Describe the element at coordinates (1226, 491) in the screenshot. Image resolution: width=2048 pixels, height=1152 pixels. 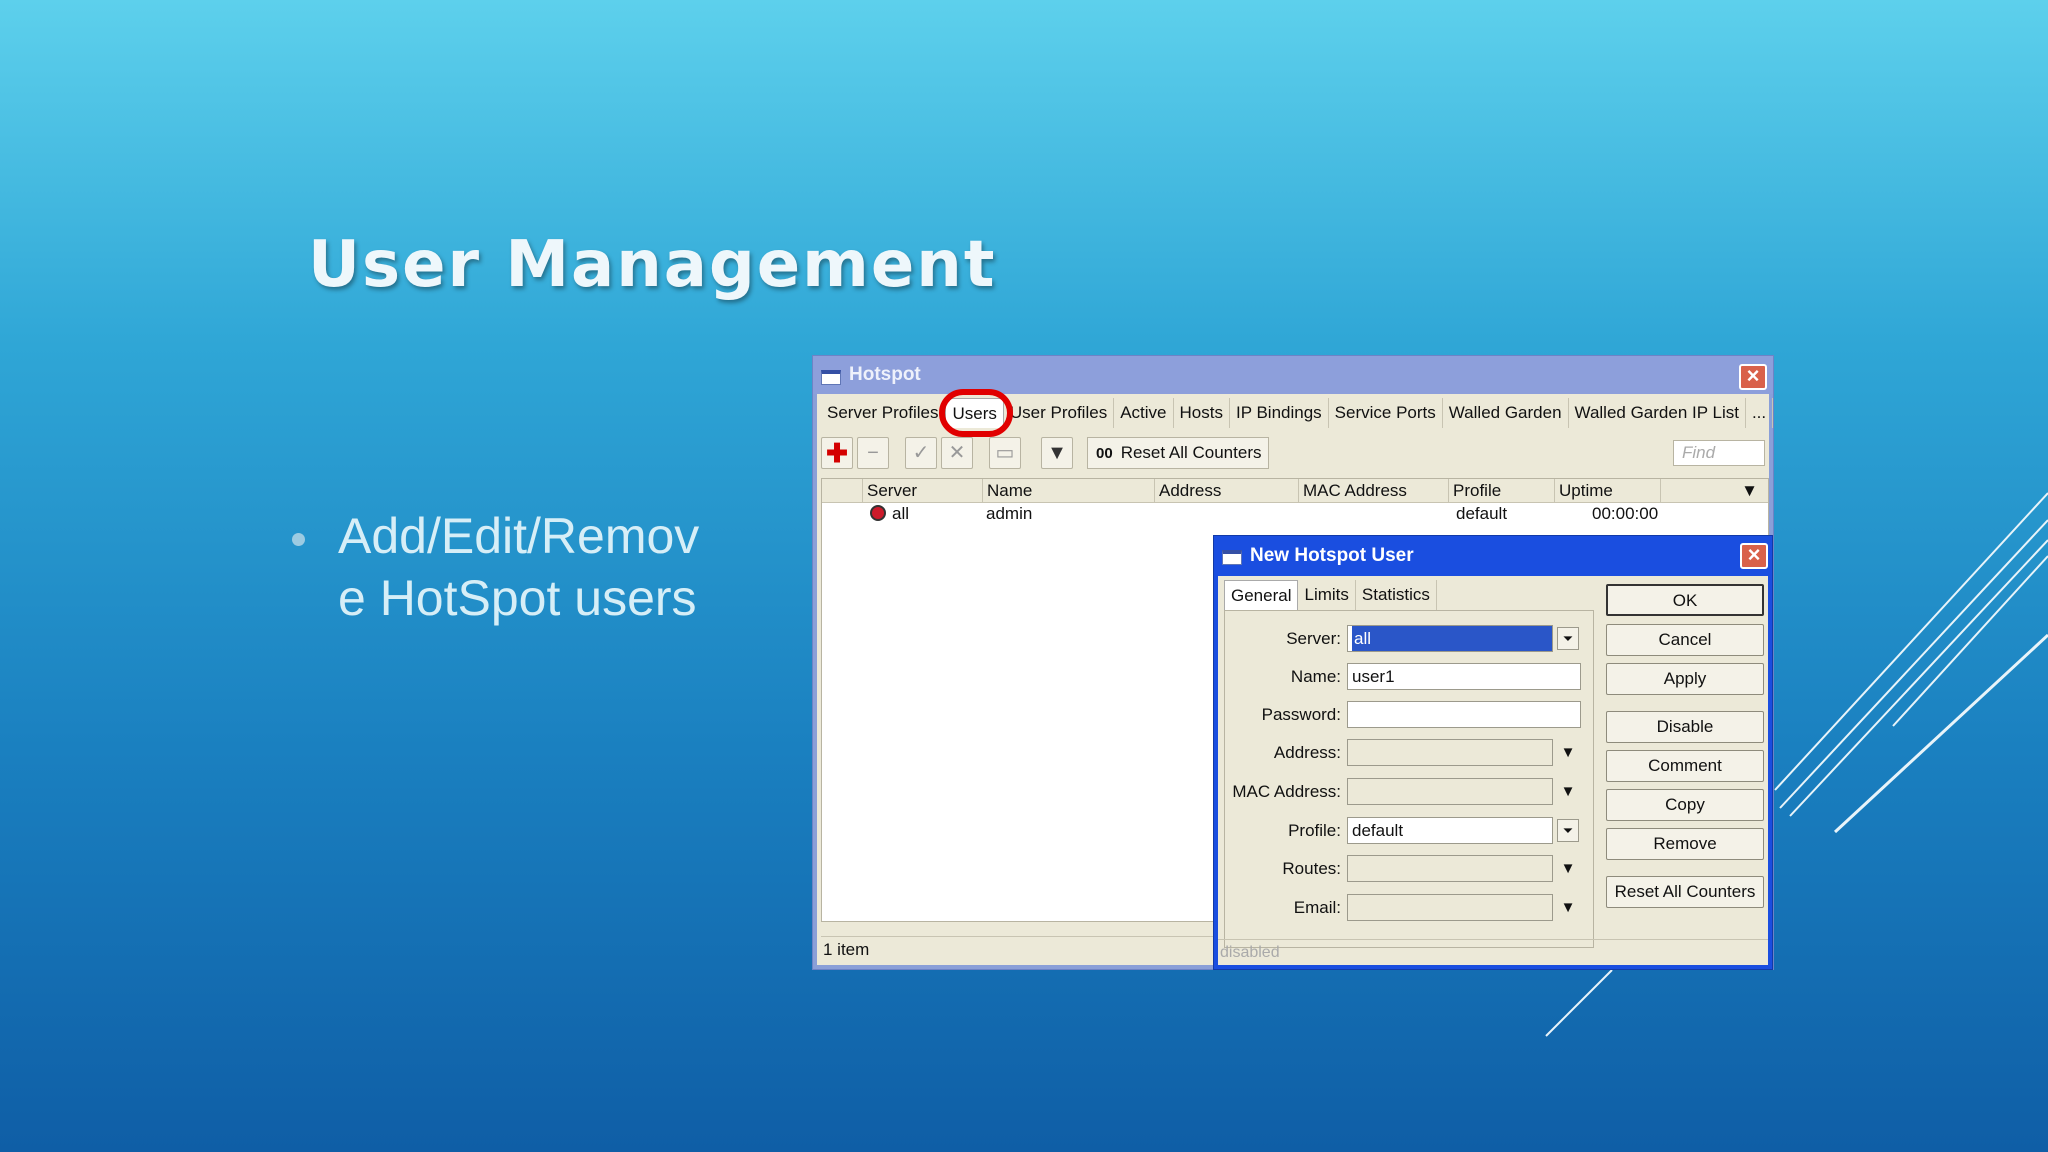
I see `column-address: Address` at that location.